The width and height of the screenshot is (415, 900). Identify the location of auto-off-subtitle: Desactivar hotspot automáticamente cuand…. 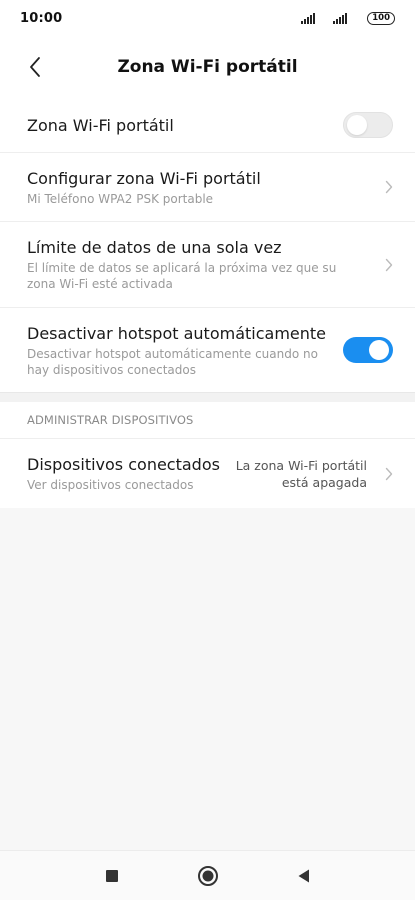
(172, 361).